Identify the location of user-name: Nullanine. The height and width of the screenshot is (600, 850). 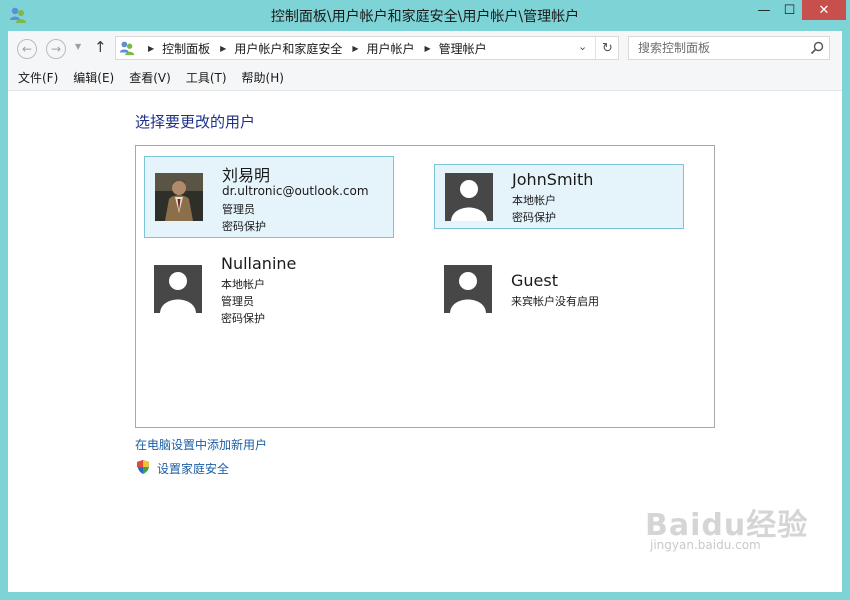
(259, 263).